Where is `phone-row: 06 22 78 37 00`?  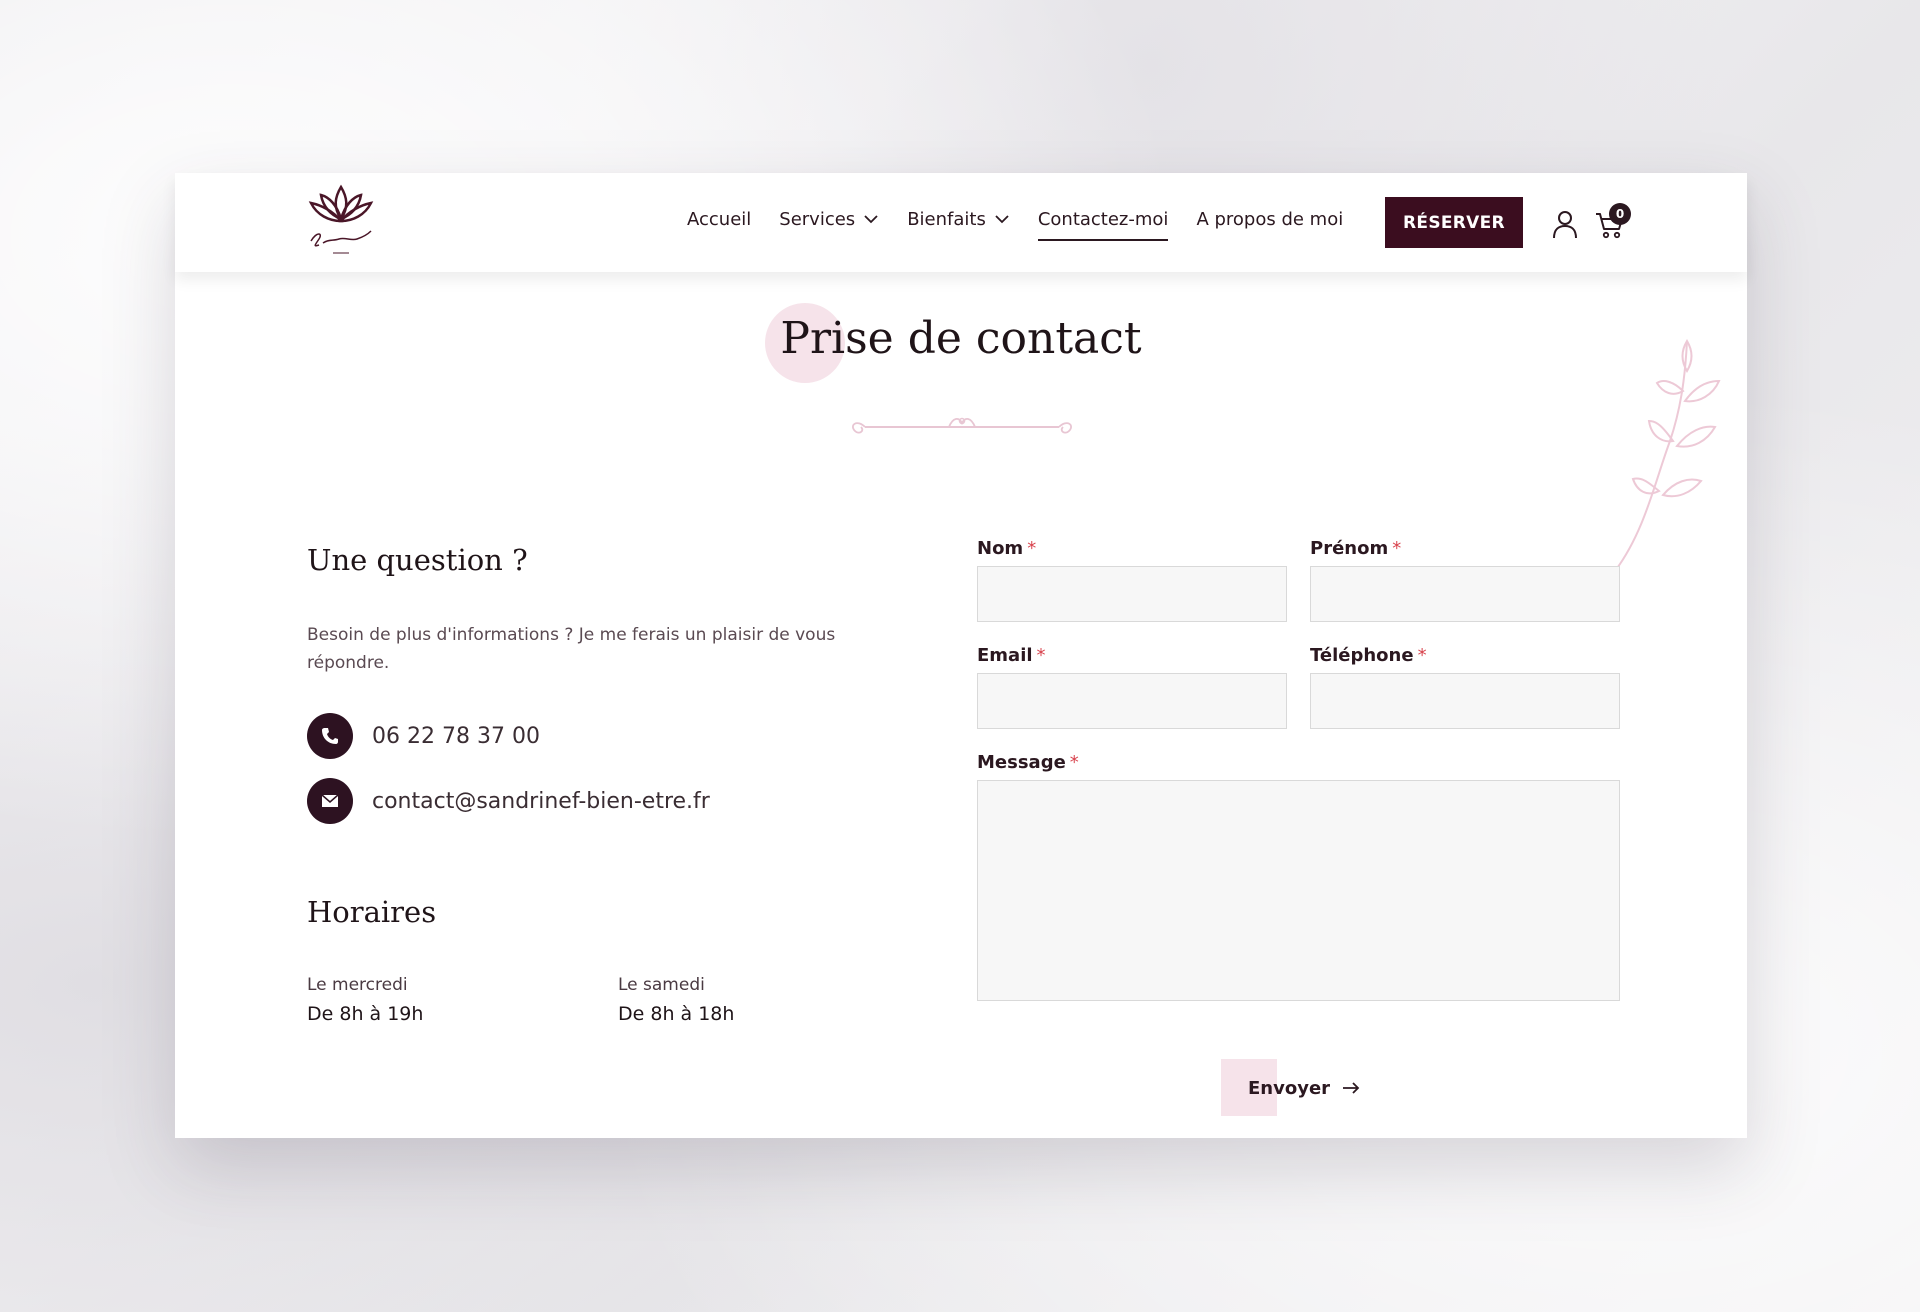
phone-row: 06 22 78 37 00 is located at coordinates (423, 736).